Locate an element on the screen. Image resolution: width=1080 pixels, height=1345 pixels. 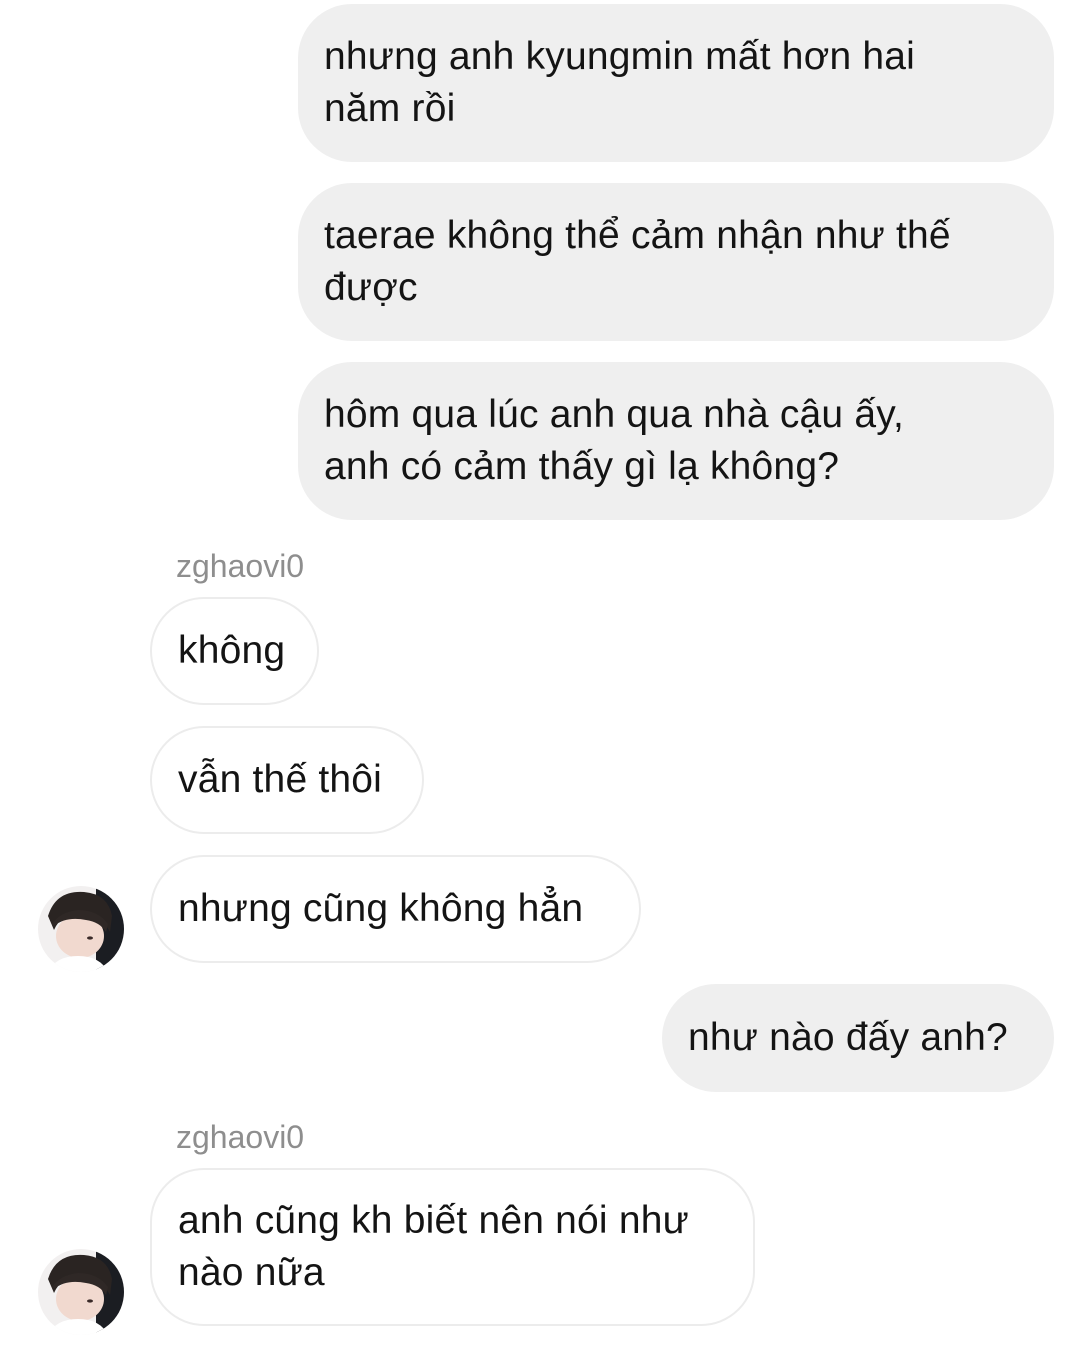
outgoing-message: như nào đấy anh? is located at coordinates (858, 1038).